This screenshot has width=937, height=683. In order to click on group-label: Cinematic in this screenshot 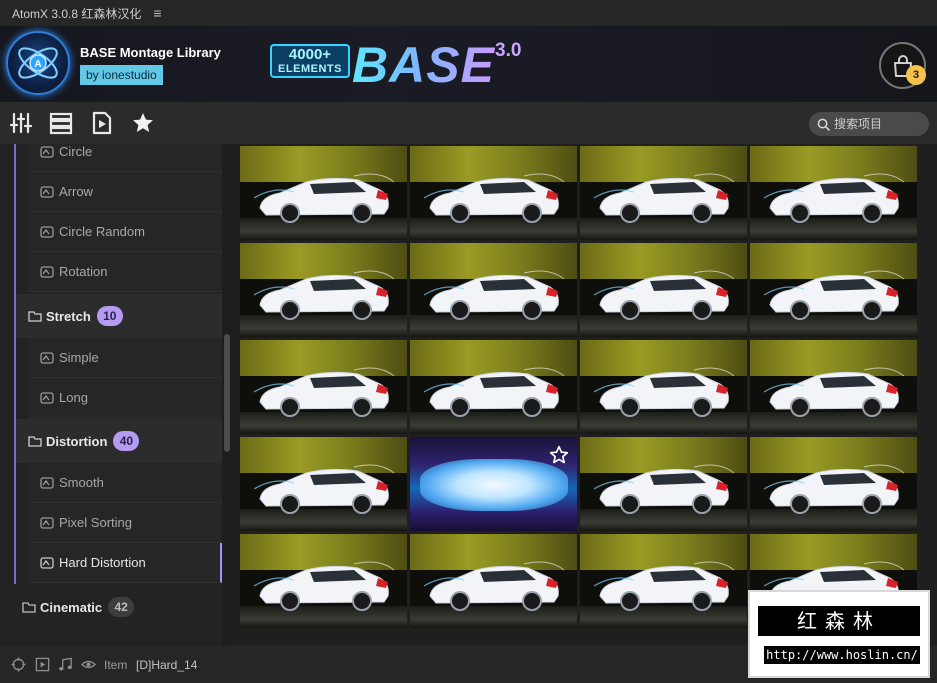, I will do `click(71, 607)`.